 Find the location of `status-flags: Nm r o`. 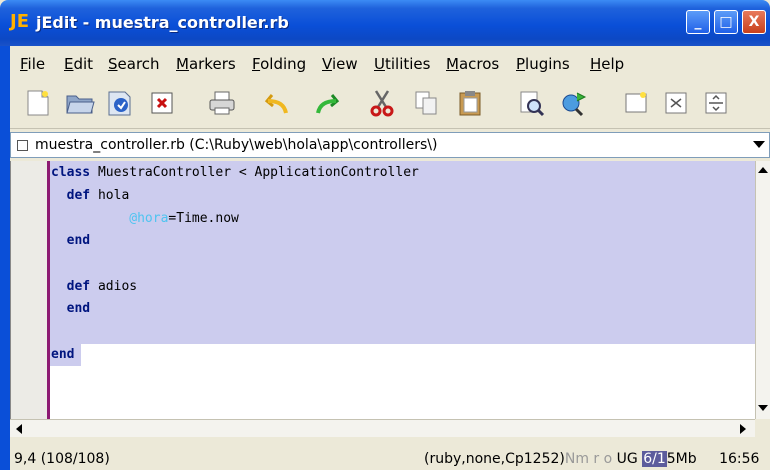

status-flags: Nm r o is located at coordinates (588, 459).